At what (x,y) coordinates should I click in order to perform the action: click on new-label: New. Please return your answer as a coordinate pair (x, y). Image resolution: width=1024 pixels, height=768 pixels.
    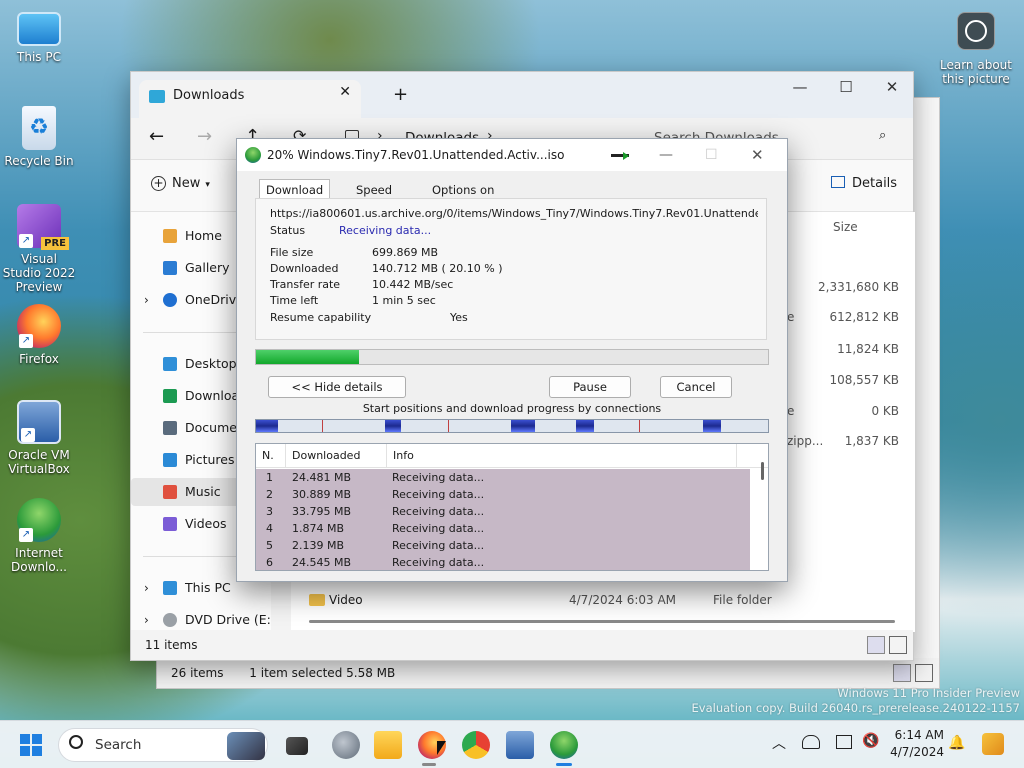
    Looking at the image, I should click on (186, 183).